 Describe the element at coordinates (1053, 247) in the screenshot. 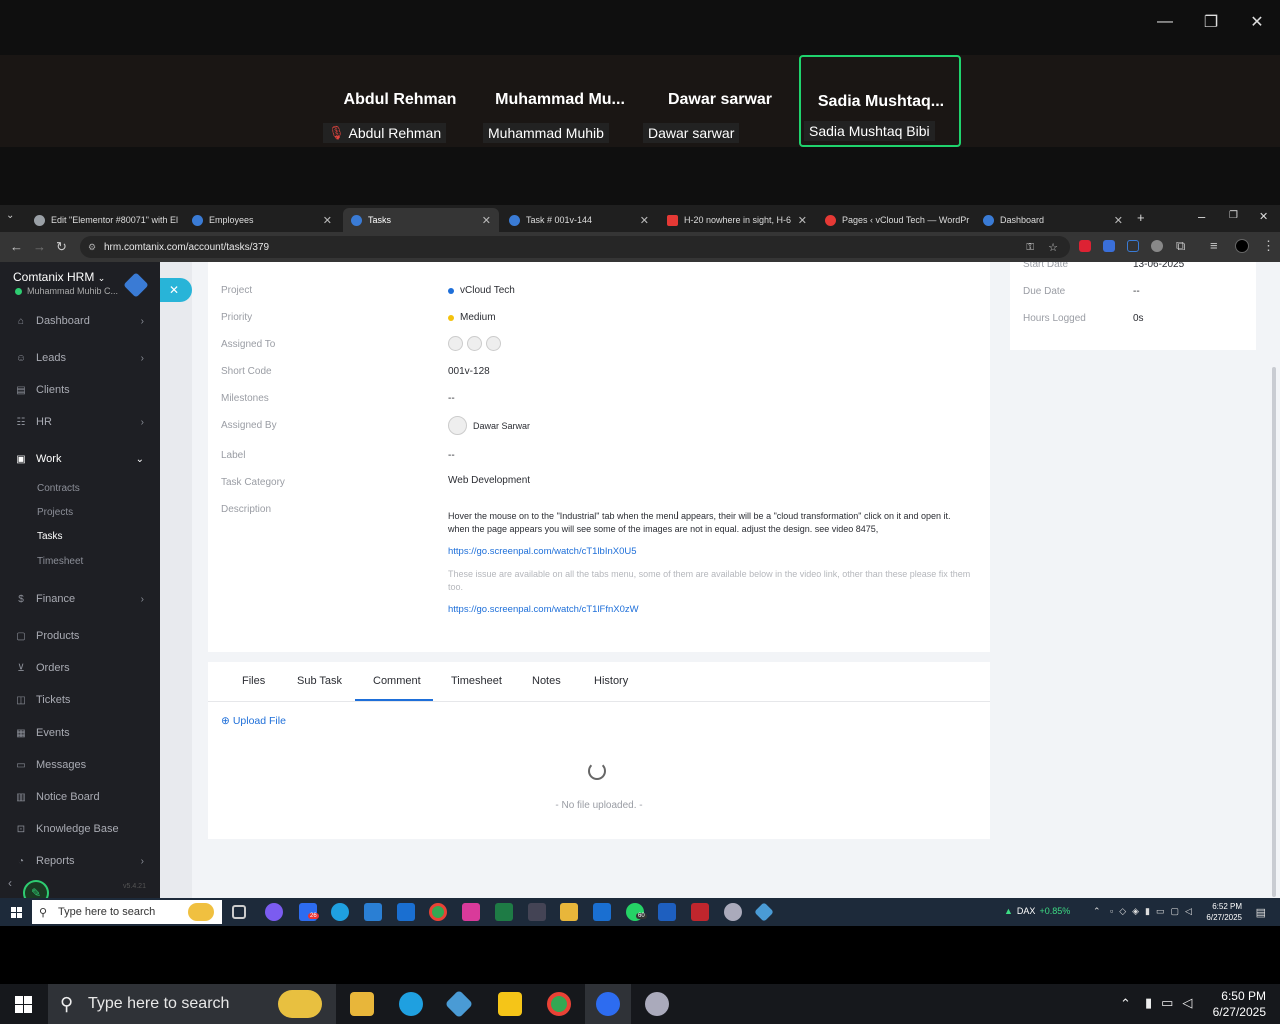

I see `bookmark-star-icon: ☆` at that location.